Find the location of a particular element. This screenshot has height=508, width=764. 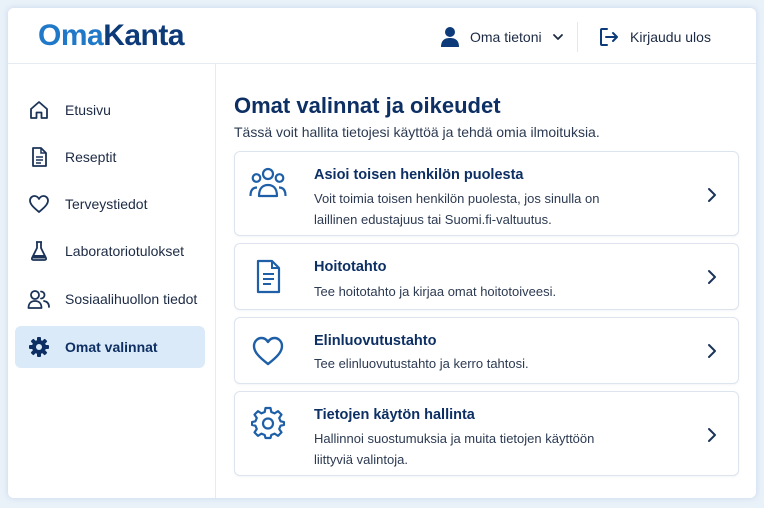

flask-icon is located at coordinates (39, 251).